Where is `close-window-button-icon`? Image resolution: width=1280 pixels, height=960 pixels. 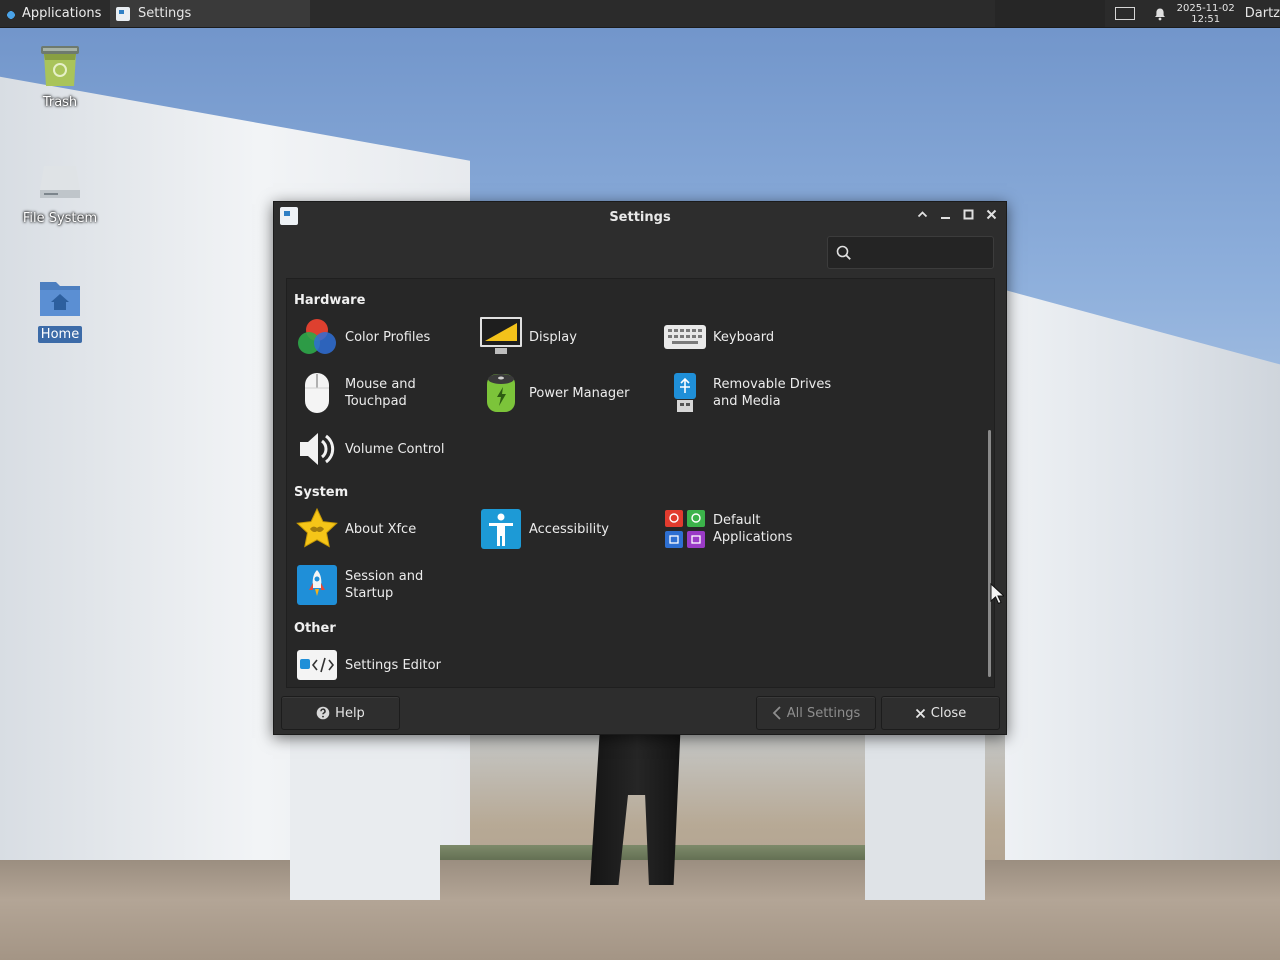 close-window-button-icon is located at coordinates (991, 214).